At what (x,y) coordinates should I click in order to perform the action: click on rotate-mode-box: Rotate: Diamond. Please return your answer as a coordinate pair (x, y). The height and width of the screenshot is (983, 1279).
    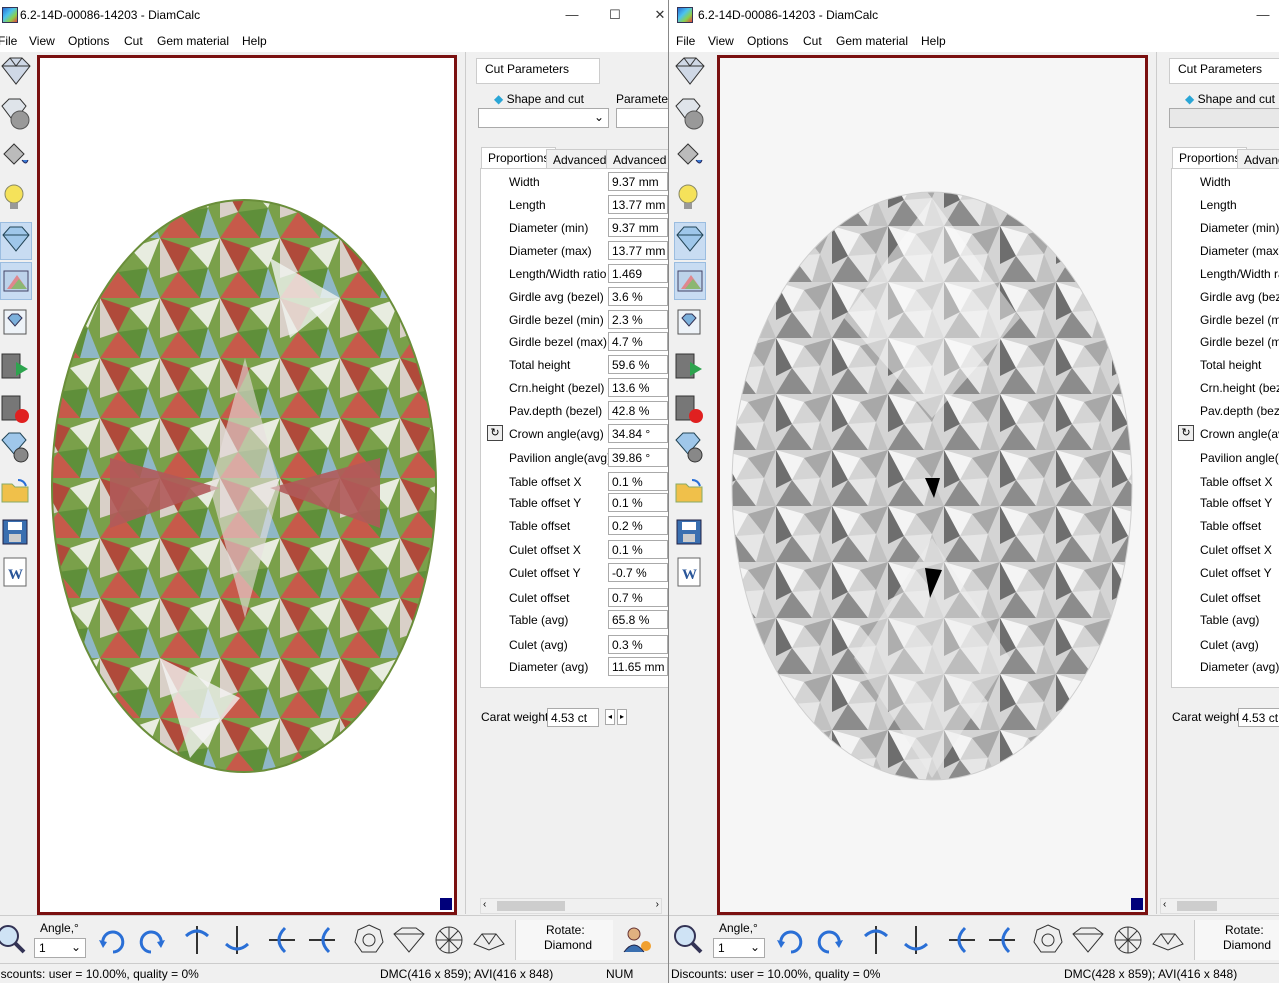
    Looking at the image, I should click on (1236, 940).